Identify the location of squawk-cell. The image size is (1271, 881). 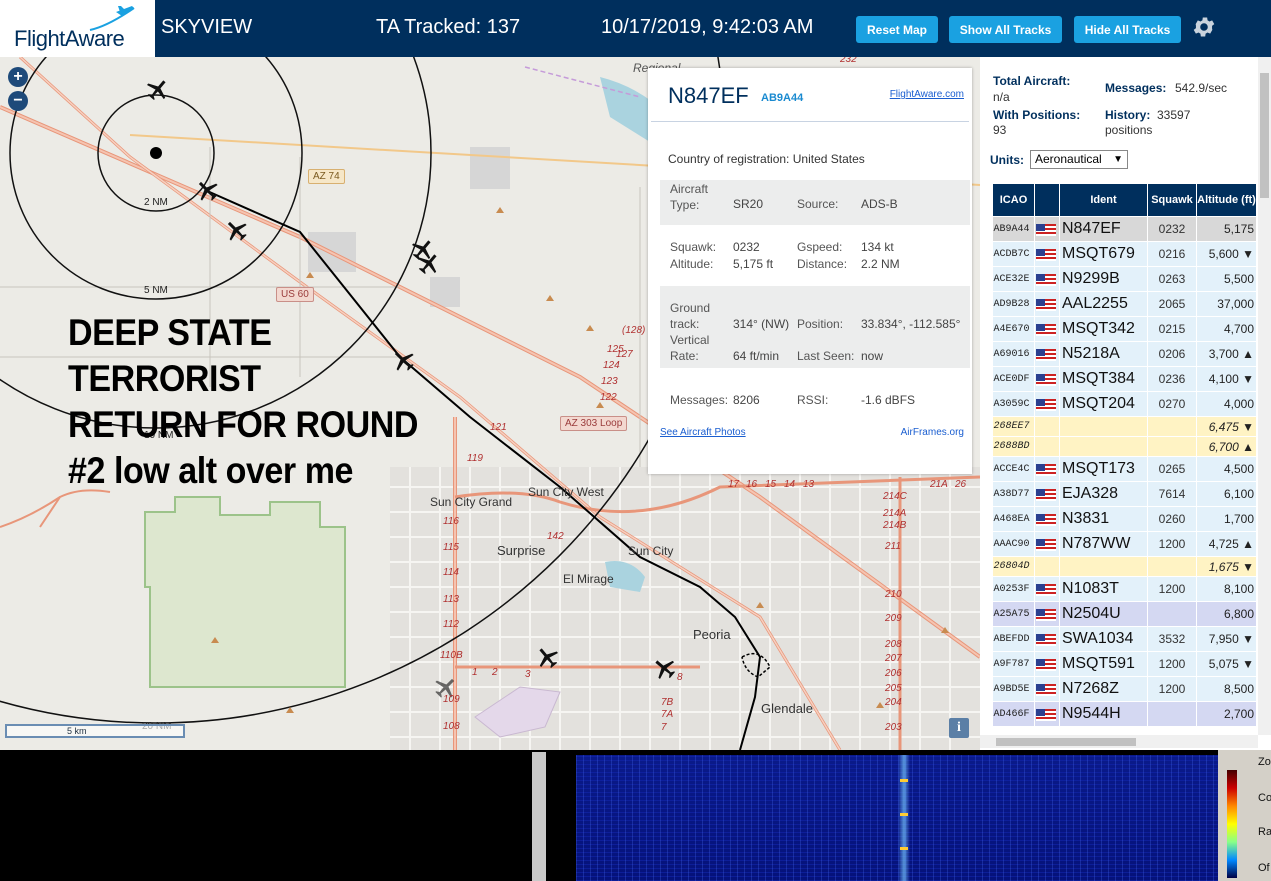
(1172, 446).